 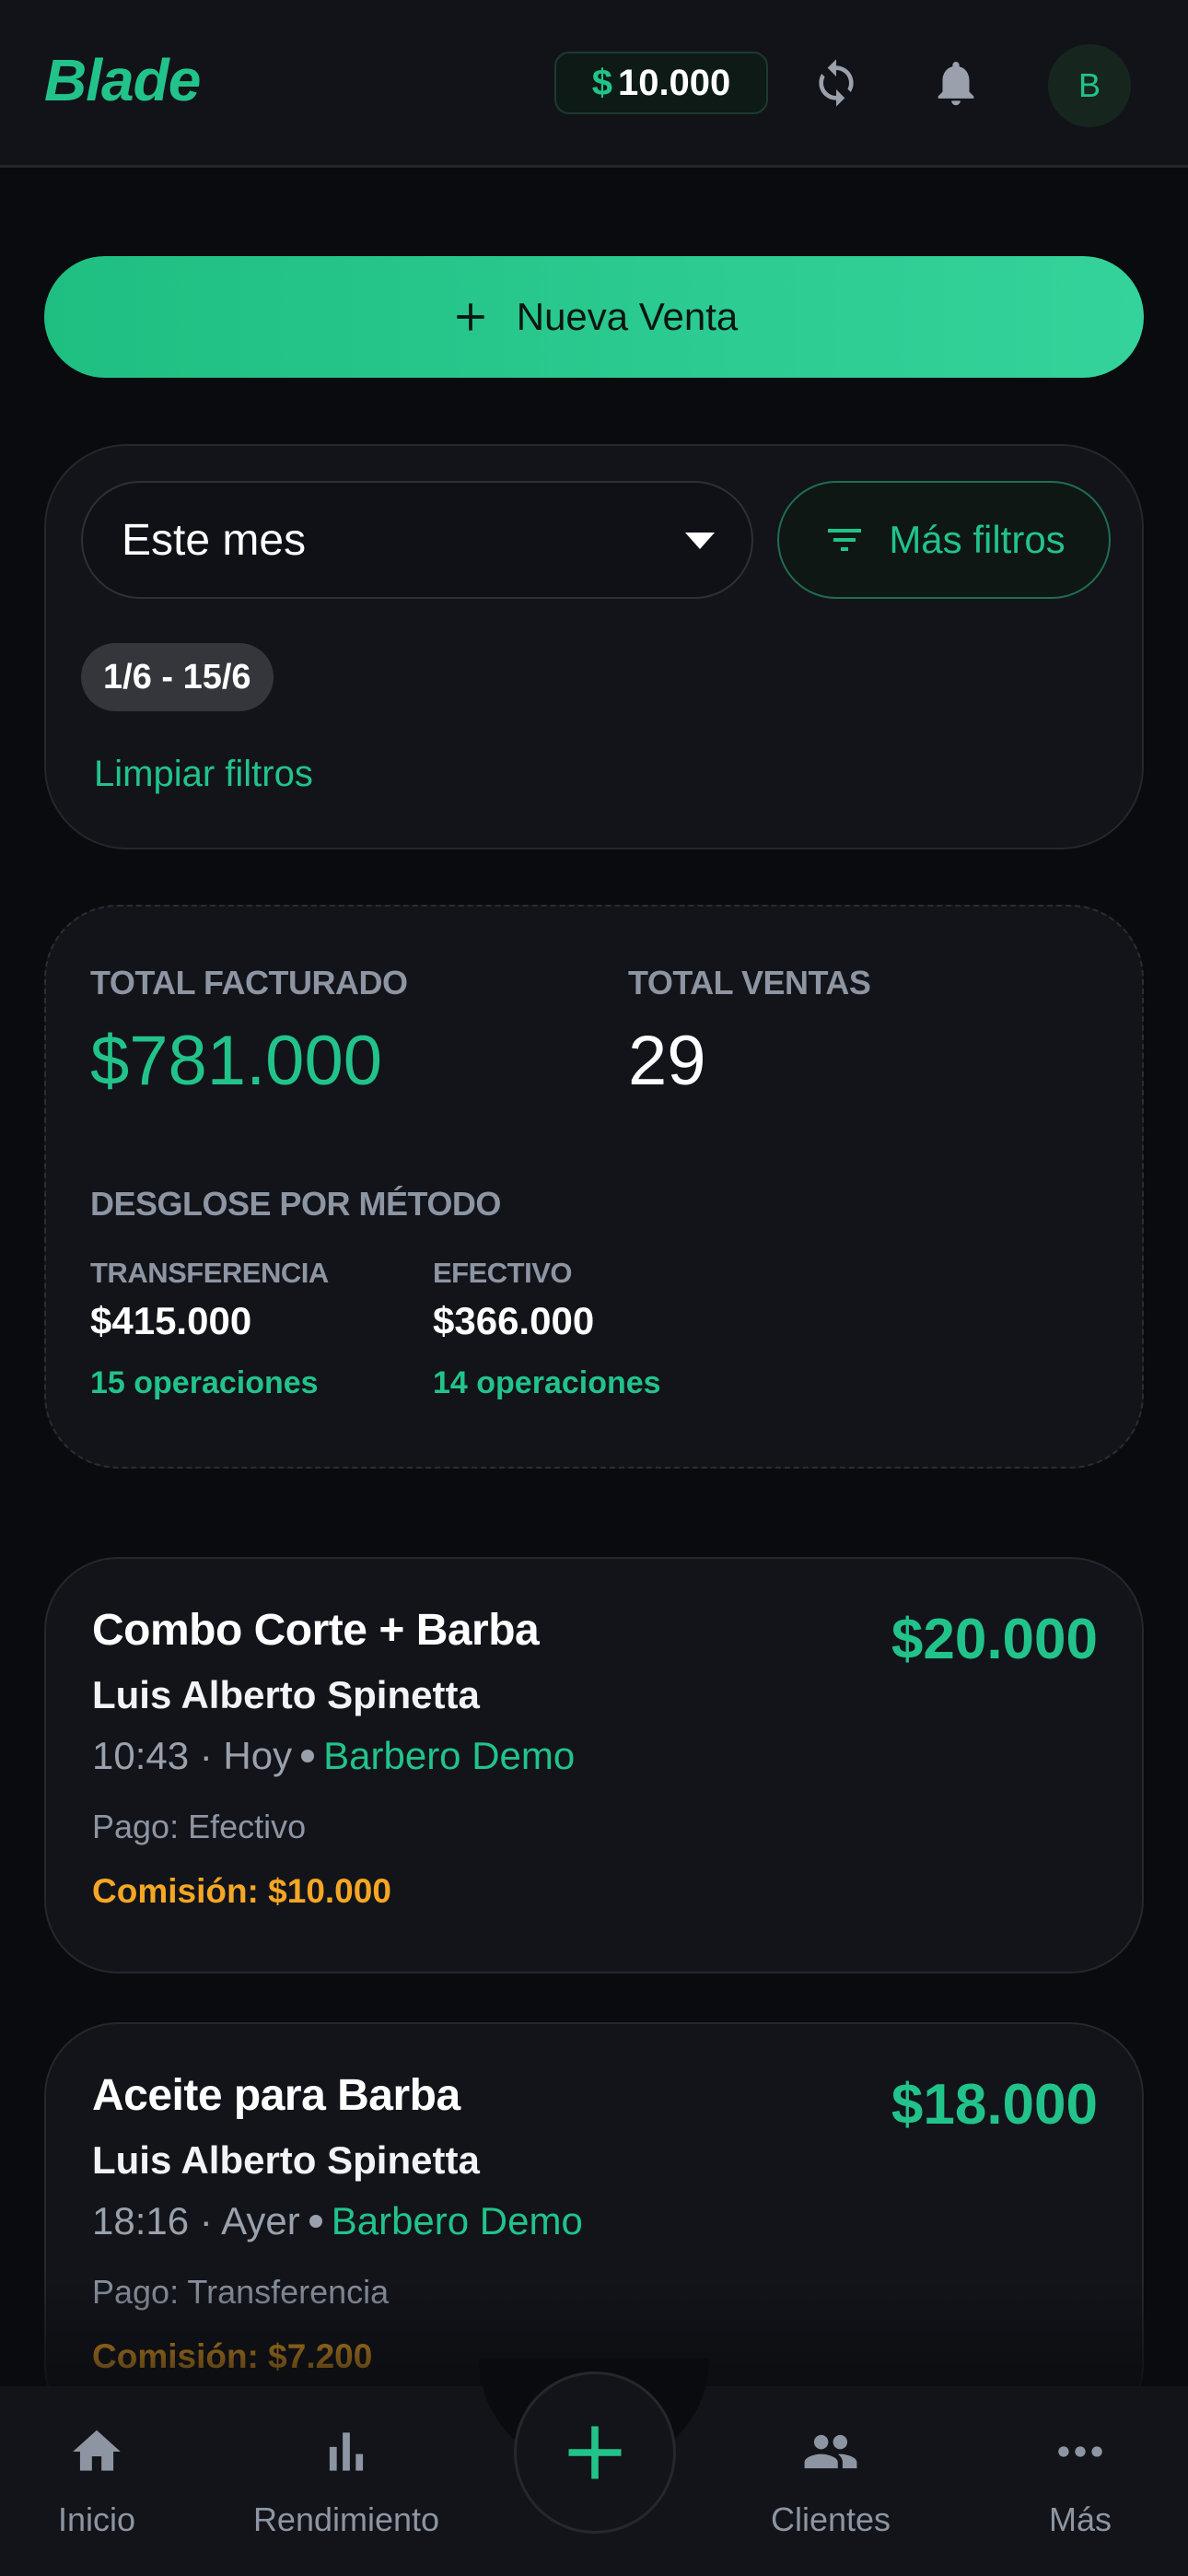 I want to click on period-select: Este mes, so click(x=417, y=540).